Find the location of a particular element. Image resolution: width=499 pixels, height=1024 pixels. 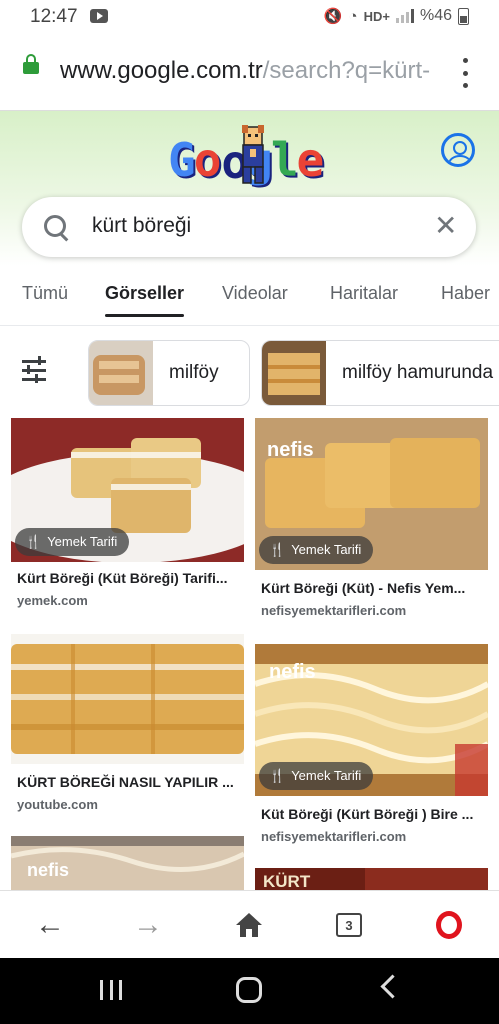

account-icon is located at coordinates (458, 150).